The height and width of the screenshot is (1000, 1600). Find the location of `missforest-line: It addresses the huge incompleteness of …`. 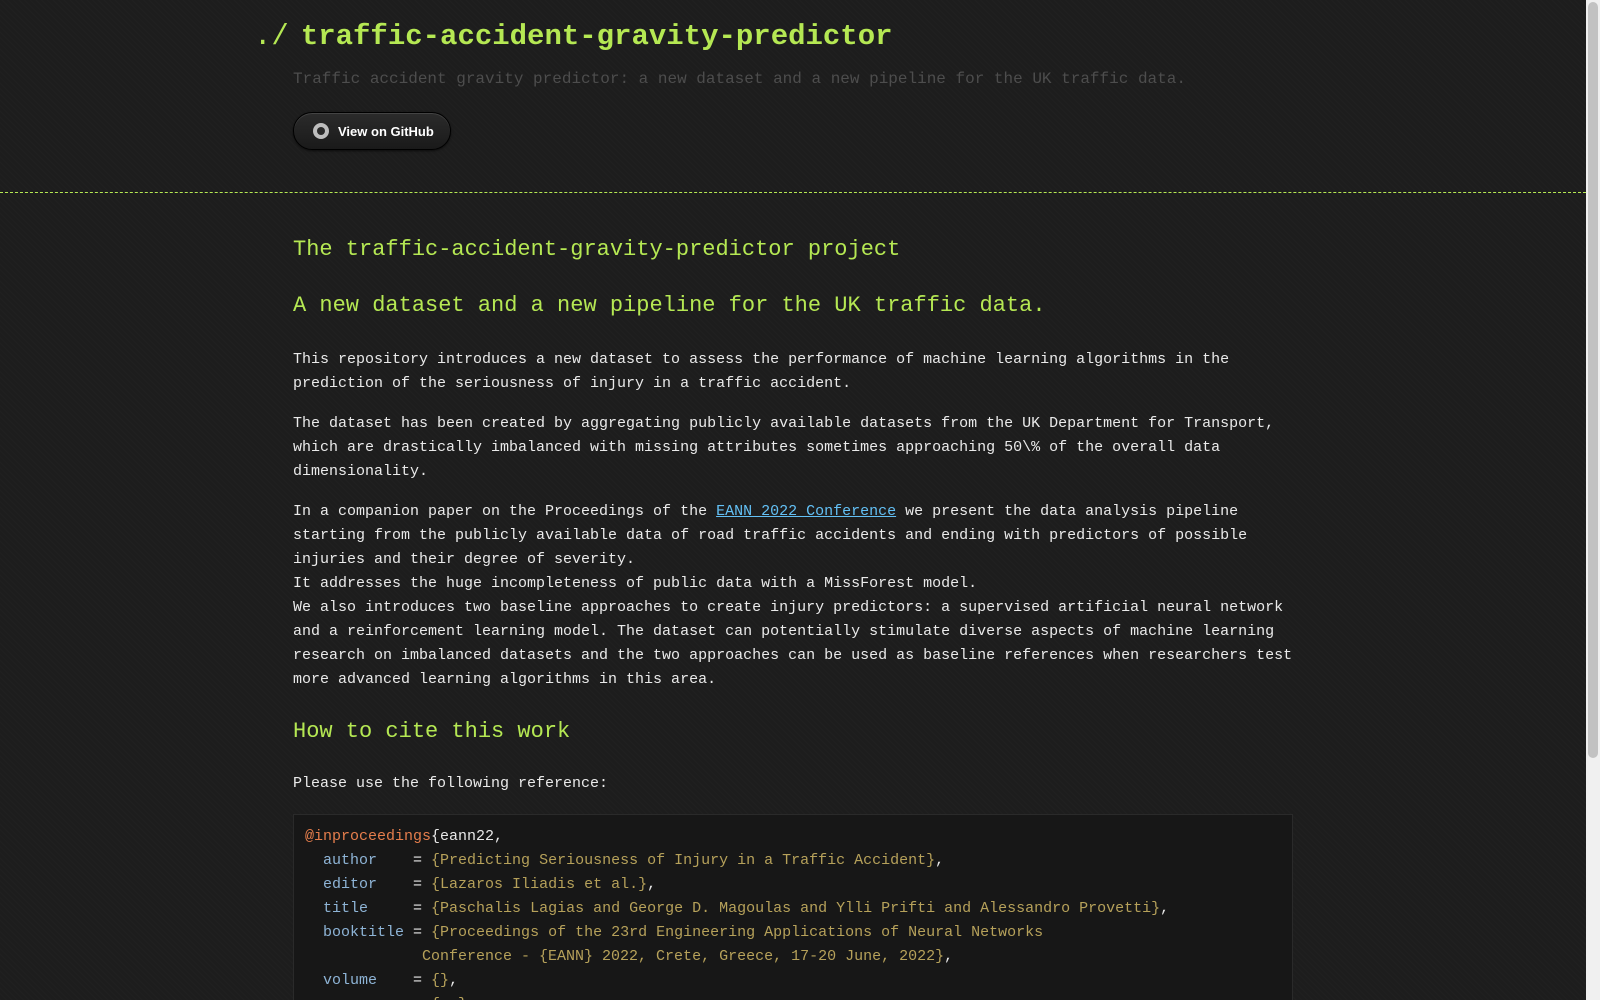

missforest-line: It addresses the huge incompleteness of … is located at coordinates (635, 583).